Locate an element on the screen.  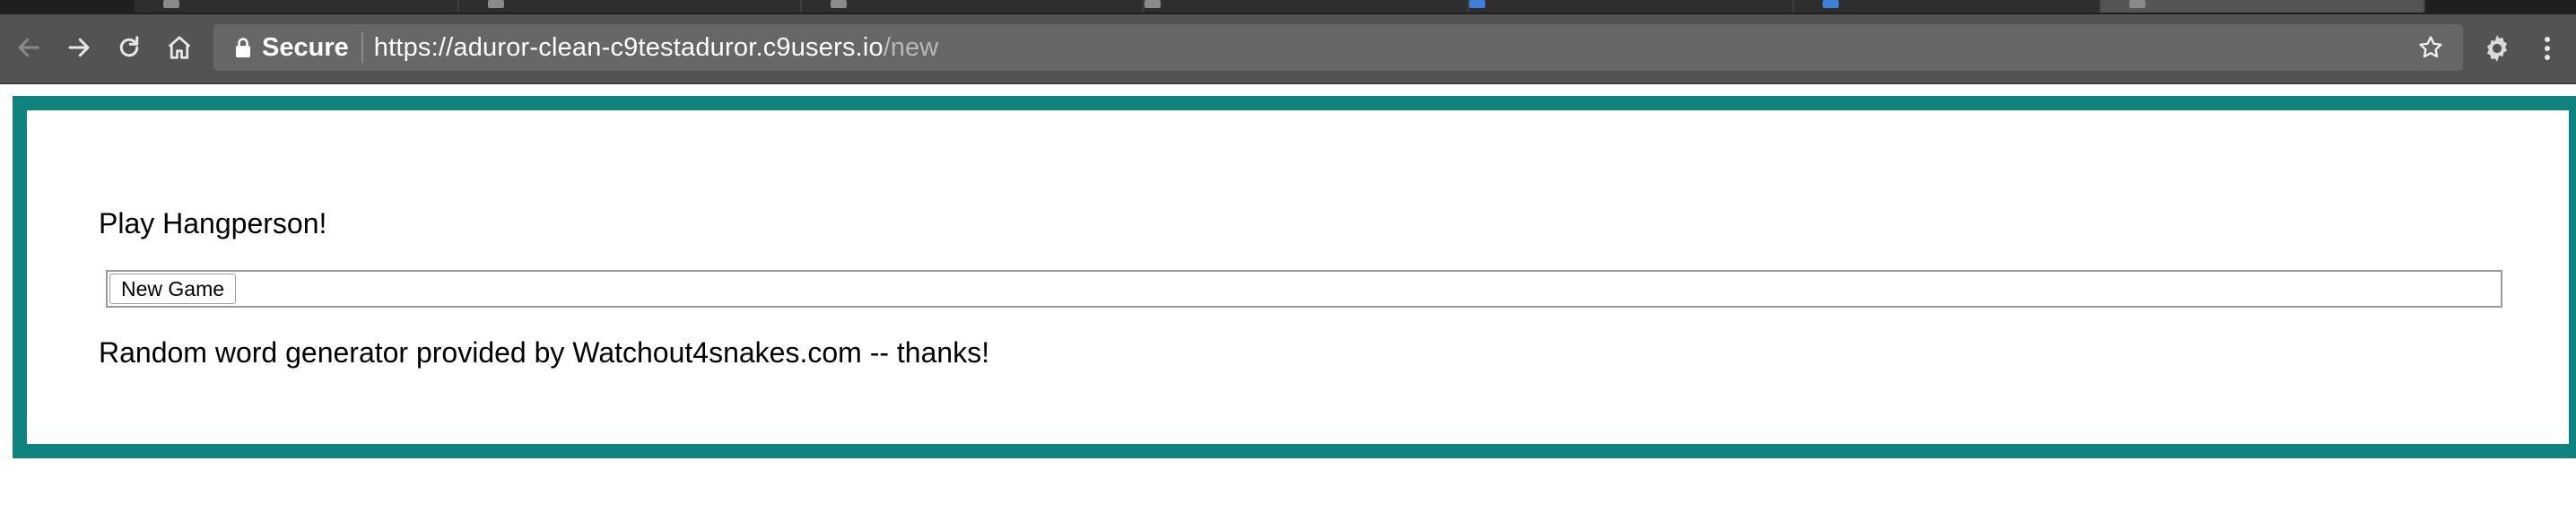
page-title: Play Hangperson! is located at coordinates (213, 223).